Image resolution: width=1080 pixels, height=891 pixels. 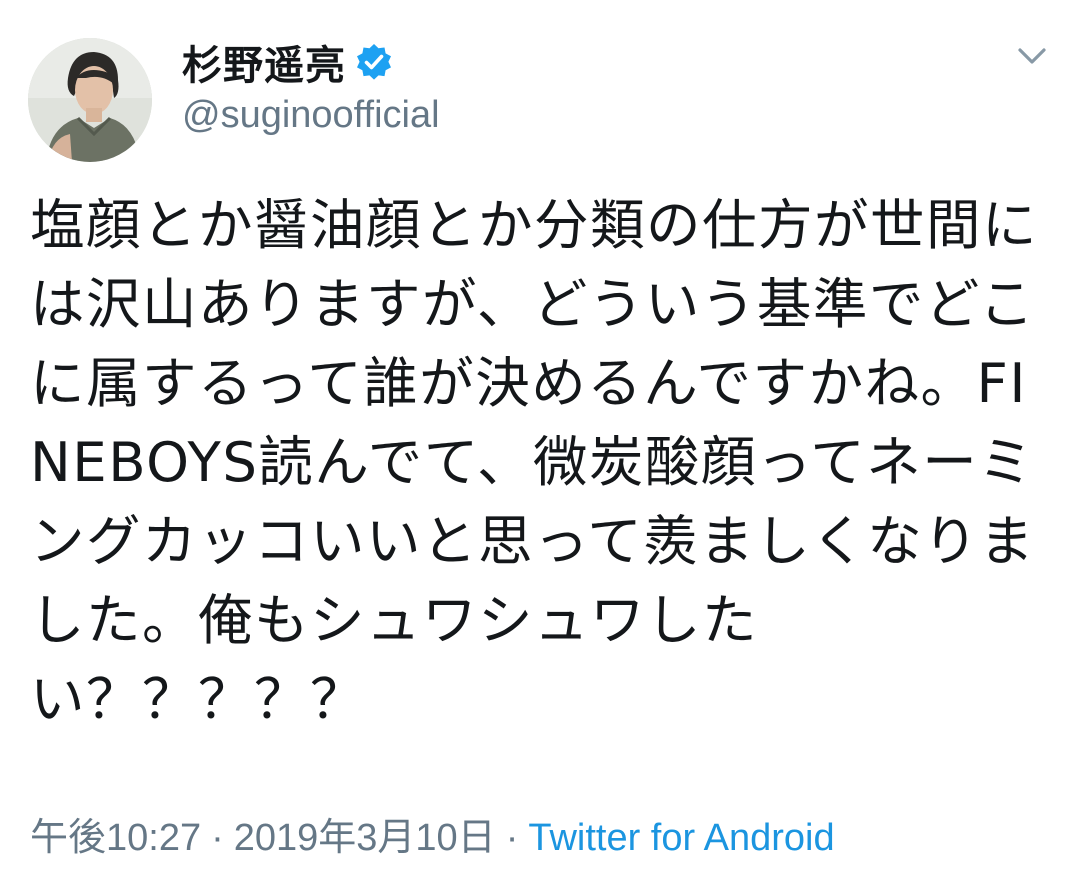 I want to click on author-name-row: 杉野遥亮, so click(x=288, y=62).